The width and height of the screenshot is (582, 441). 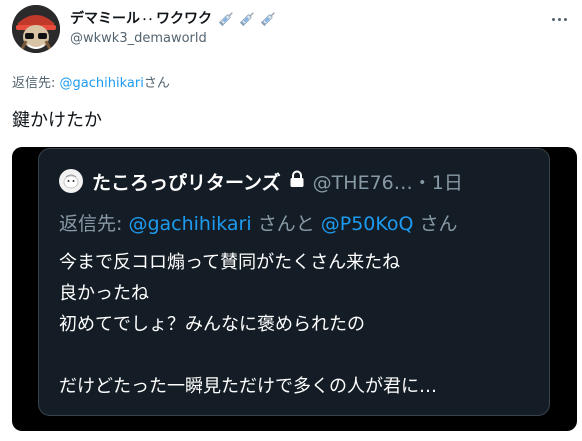 What do you see at coordinates (148, 20) in the screenshot?
I see `author-name-dots: ･･` at bounding box center [148, 20].